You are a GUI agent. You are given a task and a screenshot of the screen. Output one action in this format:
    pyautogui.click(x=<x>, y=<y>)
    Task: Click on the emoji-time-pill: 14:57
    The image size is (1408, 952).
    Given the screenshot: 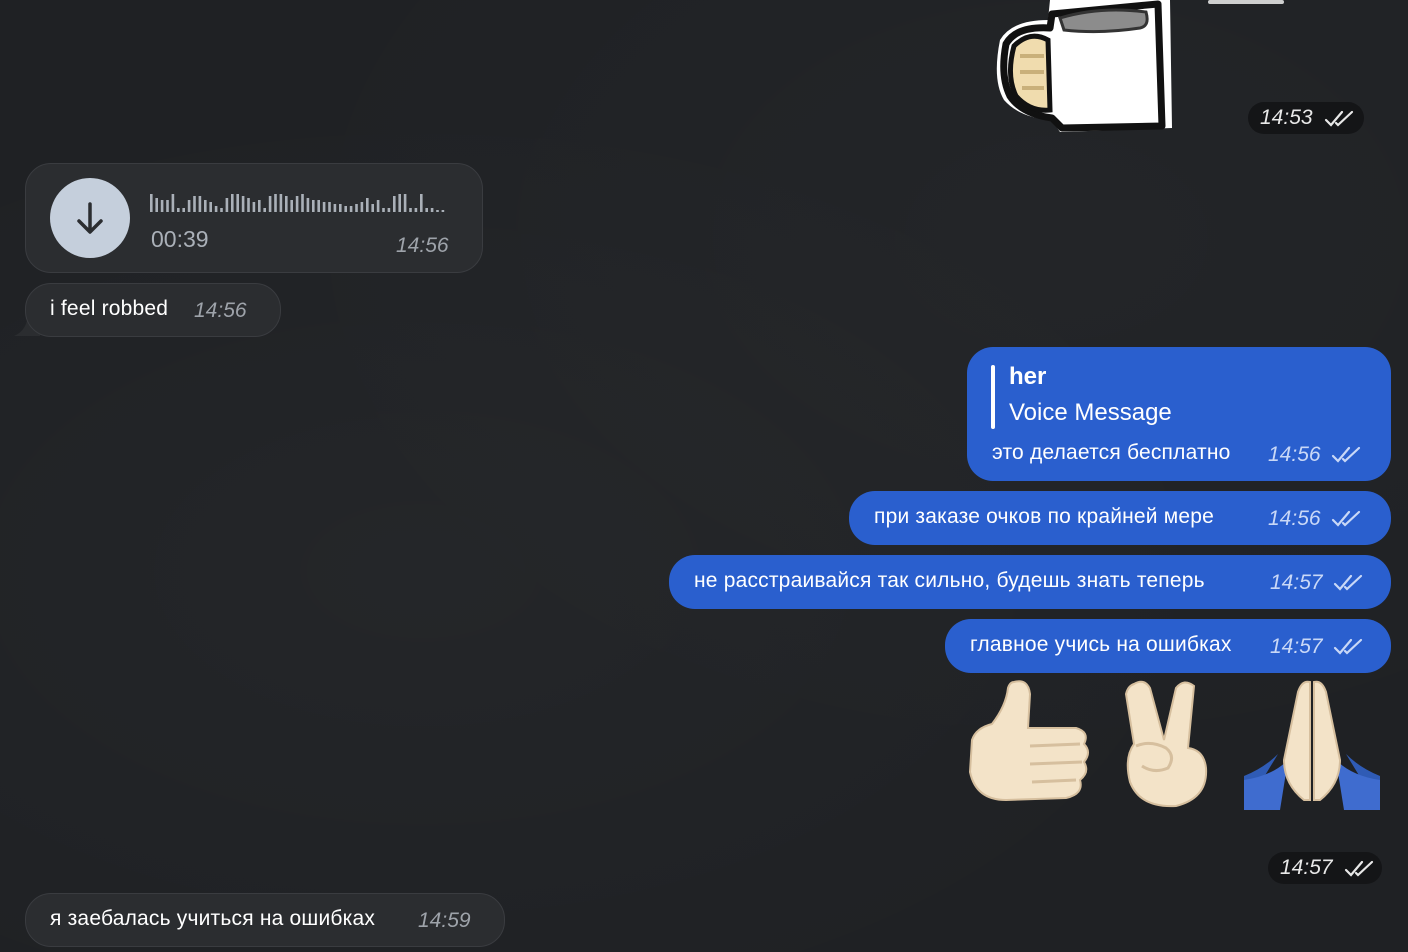 What is the action you would take?
    pyautogui.click(x=1325, y=868)
    